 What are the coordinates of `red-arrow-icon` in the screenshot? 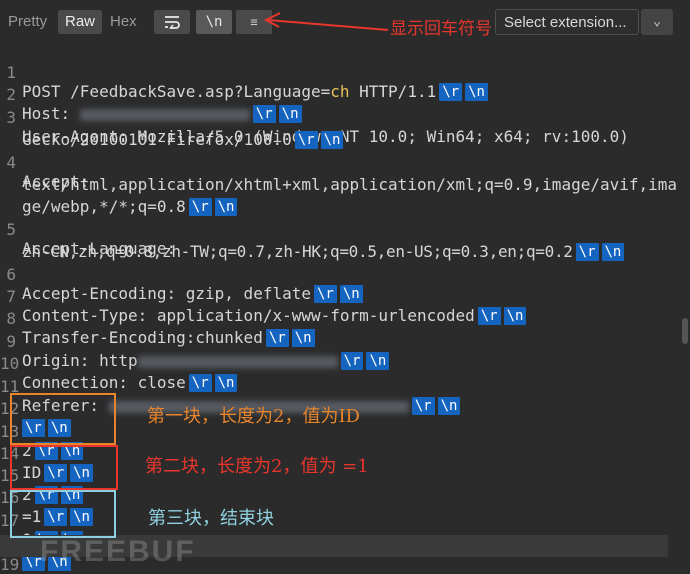 It's located at (326, 21).